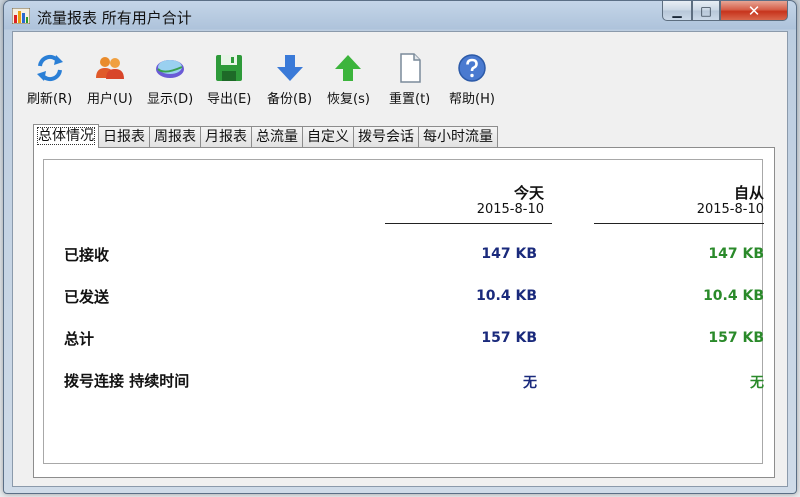 This screenshot has height=497, width=800. What do you see at coordinates (110, 99) in the screenshot?
I see `users-label: 用户(U)` at bounding box center [110, 99].